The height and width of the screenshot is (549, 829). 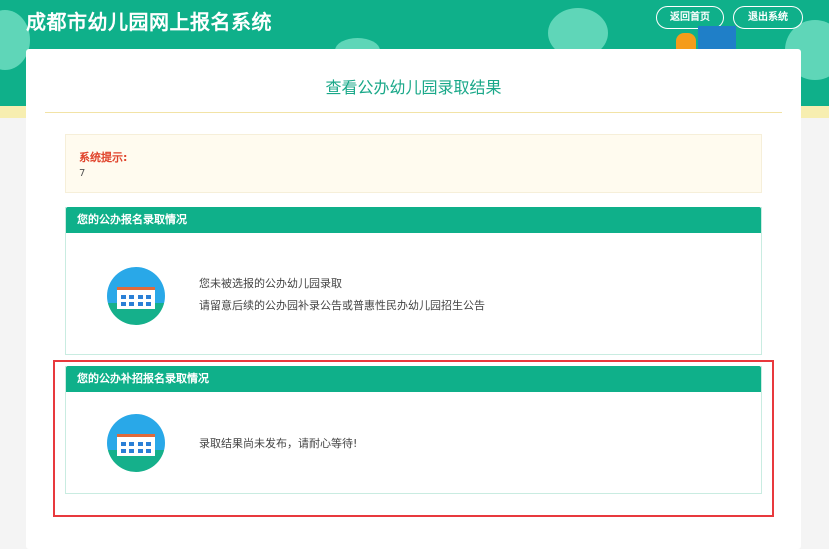 I want to click on logout-button: 退出系统, so click(x=768, y=17).